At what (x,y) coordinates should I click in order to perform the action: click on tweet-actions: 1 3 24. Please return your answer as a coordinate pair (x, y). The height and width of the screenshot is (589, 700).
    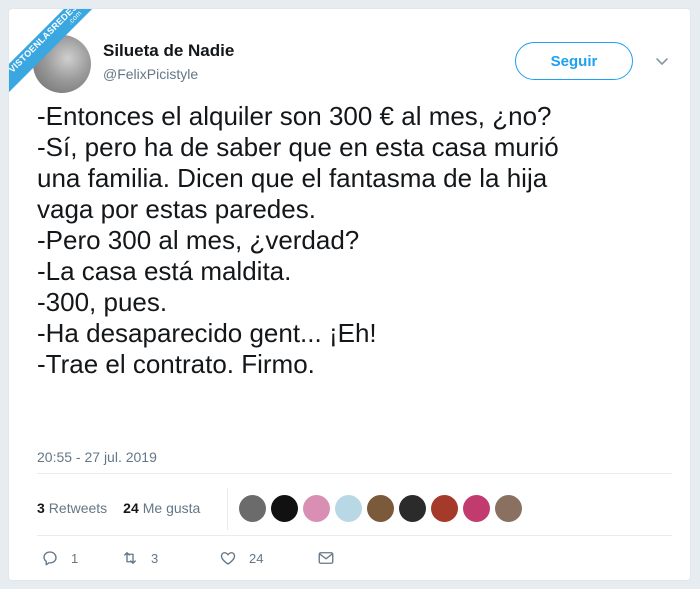
    Looking at the image, I should click on (188, 558).